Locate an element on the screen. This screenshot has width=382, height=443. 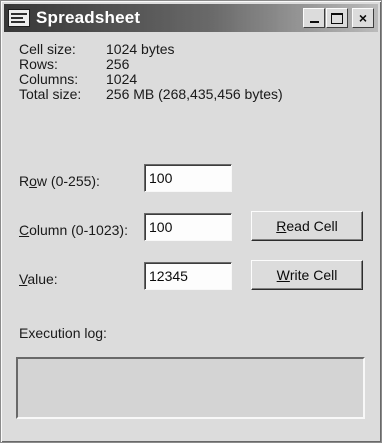
row-label-accelerator: o is located at coordinates (33, 181).